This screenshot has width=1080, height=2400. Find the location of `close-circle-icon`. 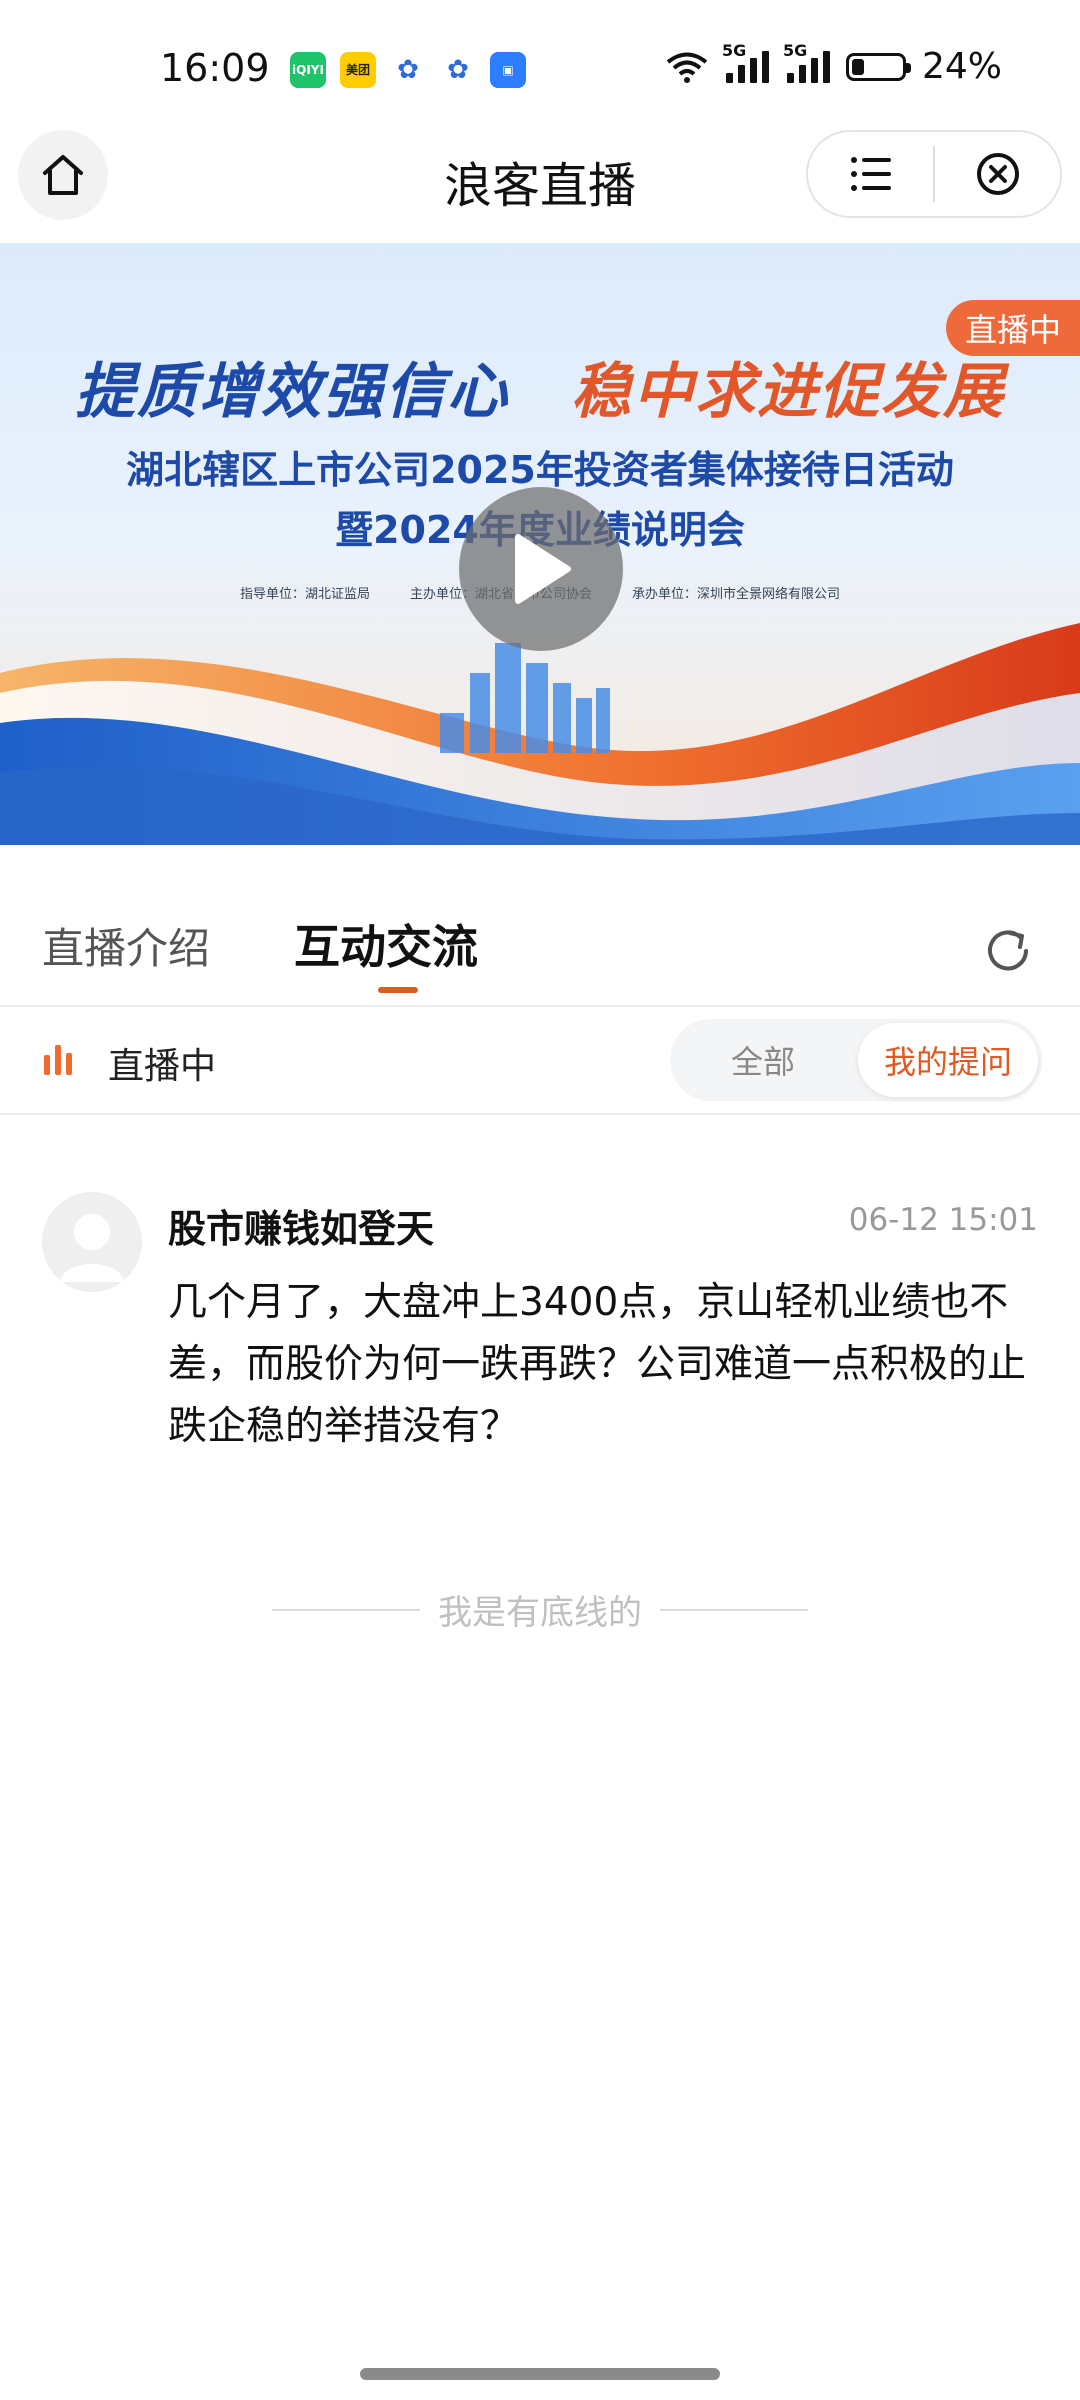

close-circle-icon is located at coordinates (997, 174).